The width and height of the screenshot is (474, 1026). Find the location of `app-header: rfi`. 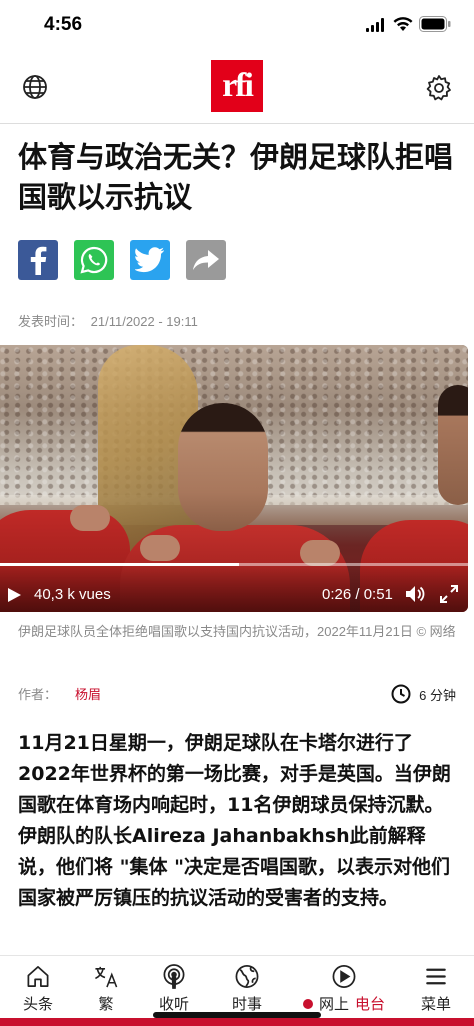

app-header: rfi is located at coordinates (237, 88).